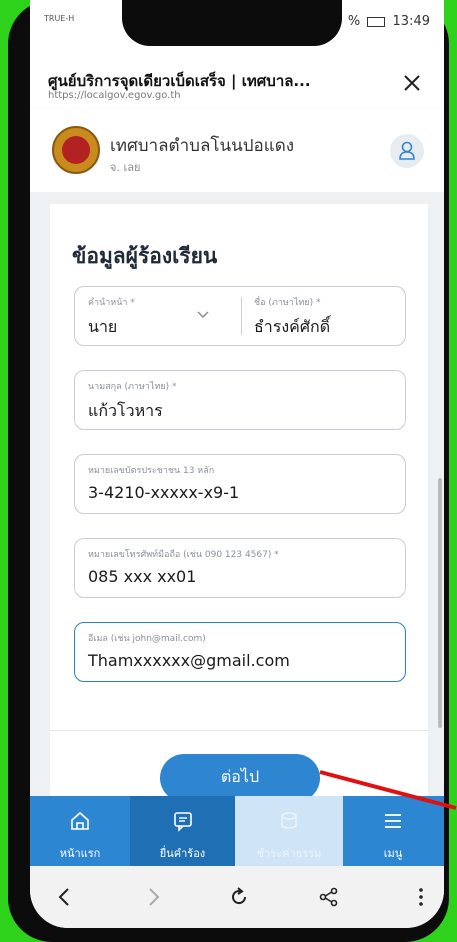 The image size is (457, 942). I want to click on more-icon, so click(421, 897).